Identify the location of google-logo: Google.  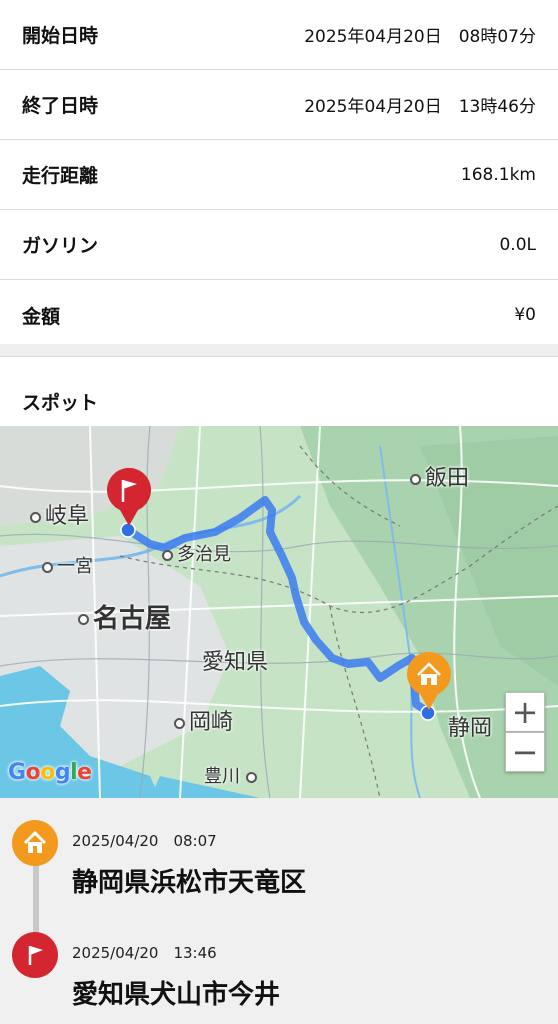
(50, 772).